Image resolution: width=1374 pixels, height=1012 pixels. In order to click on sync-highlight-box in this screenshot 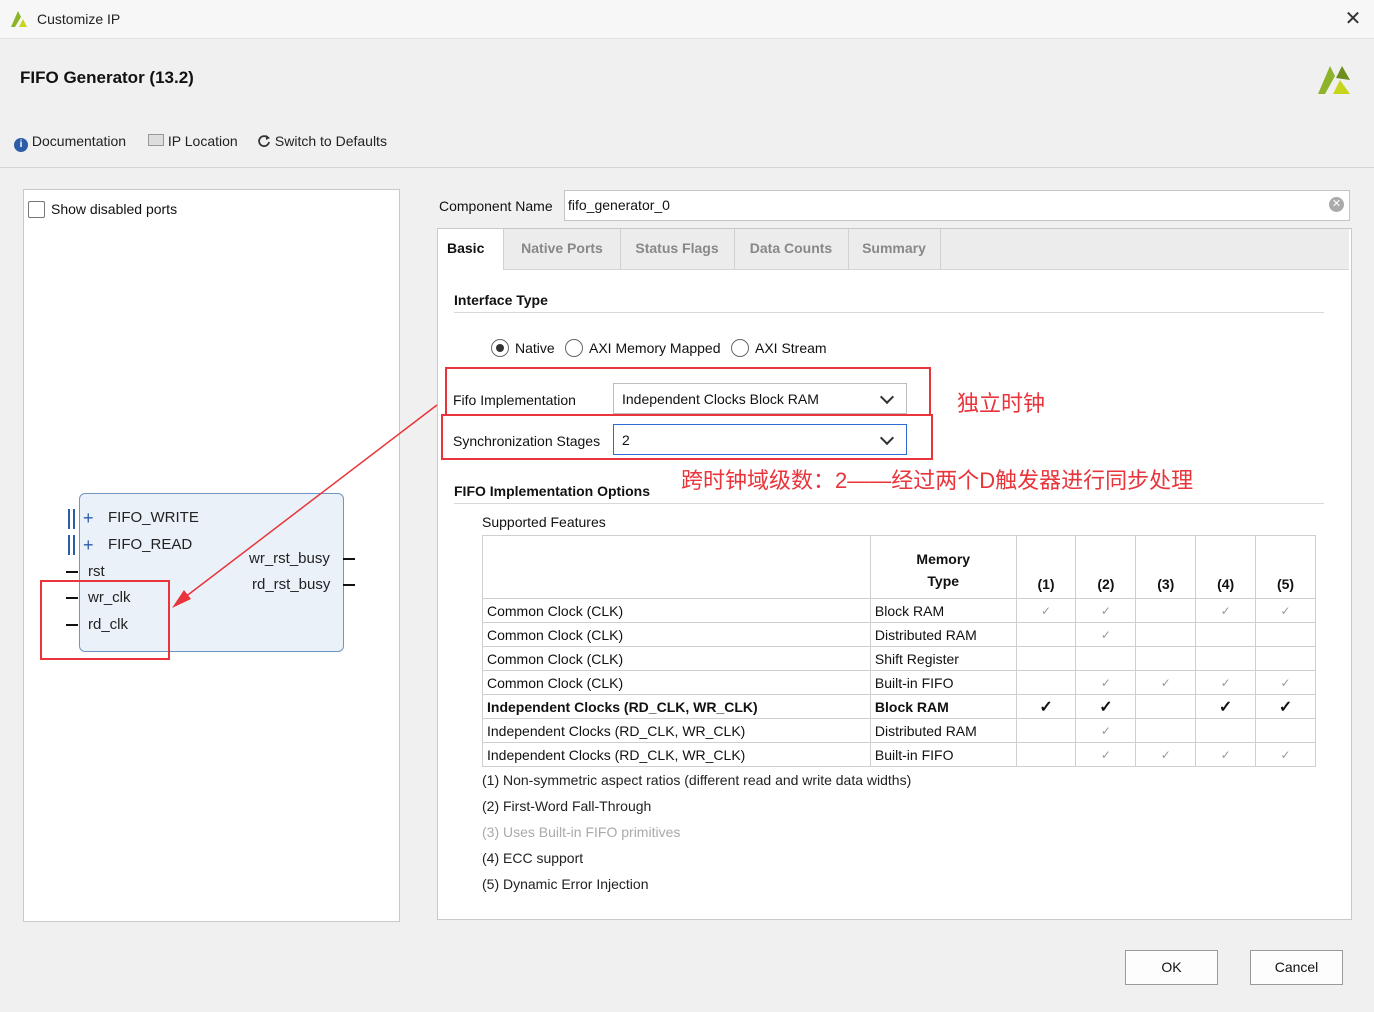, I will do `click(687, 437)`.